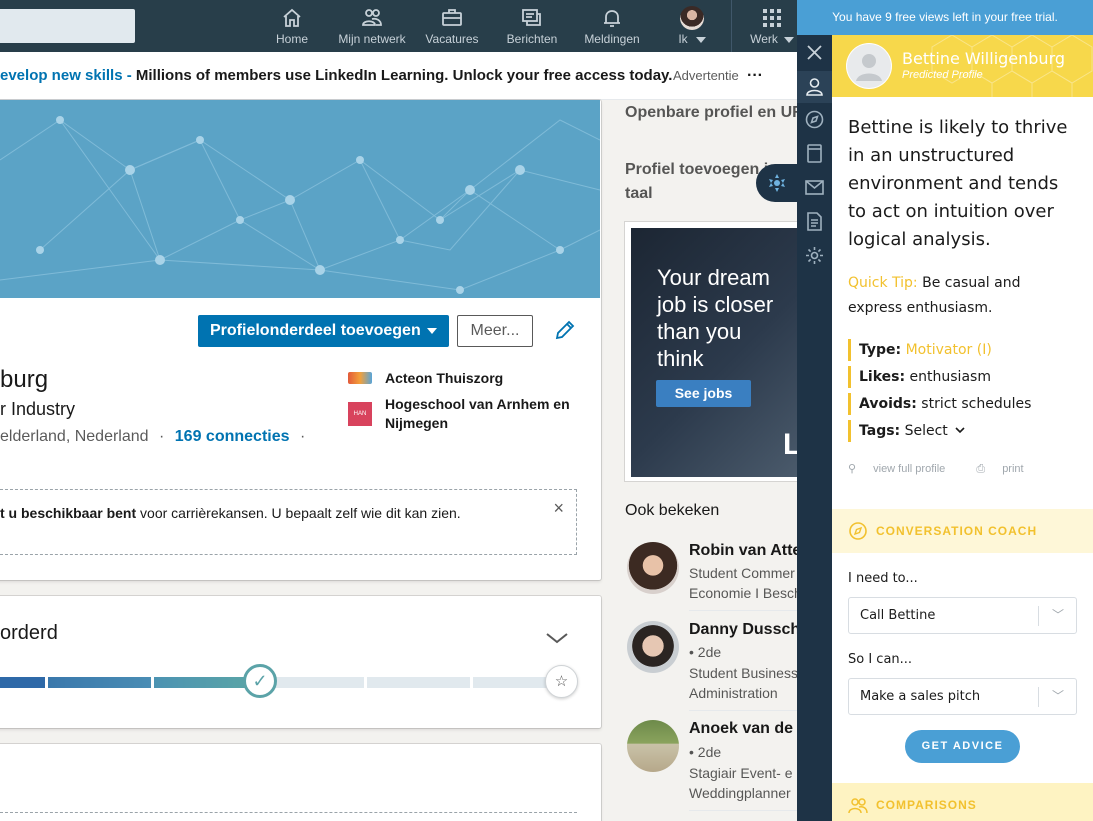  I want to click on connections-link: 169 connecties, so click(232, 436).